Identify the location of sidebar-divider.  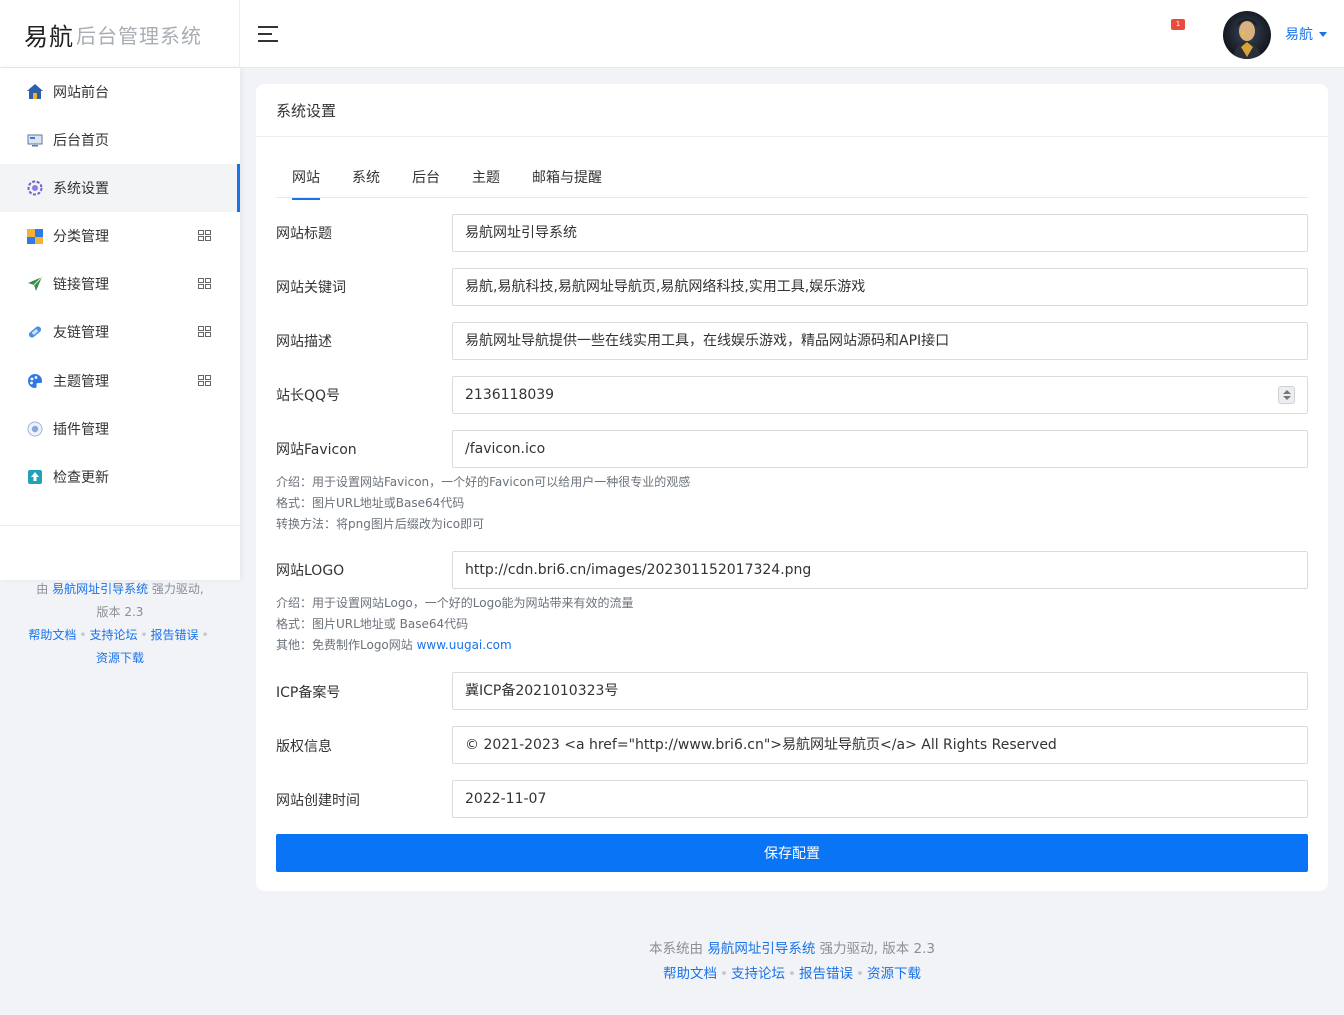
(120, 525).